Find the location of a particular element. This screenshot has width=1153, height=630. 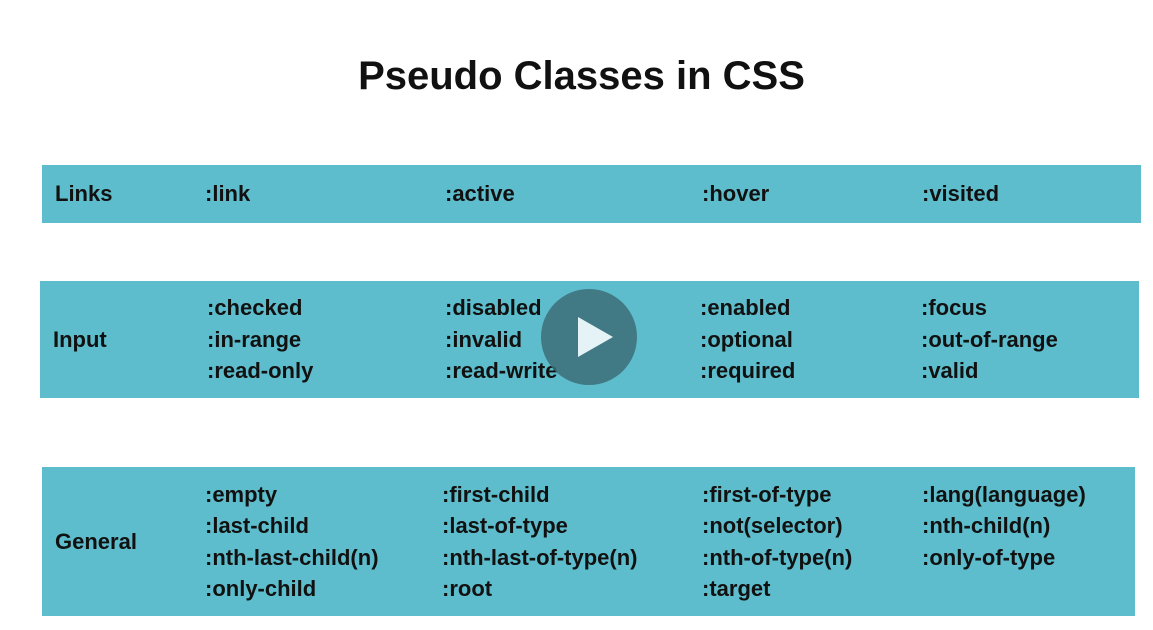

pseudo-class-item: :last-of-type is located at coordinates (505, 525).